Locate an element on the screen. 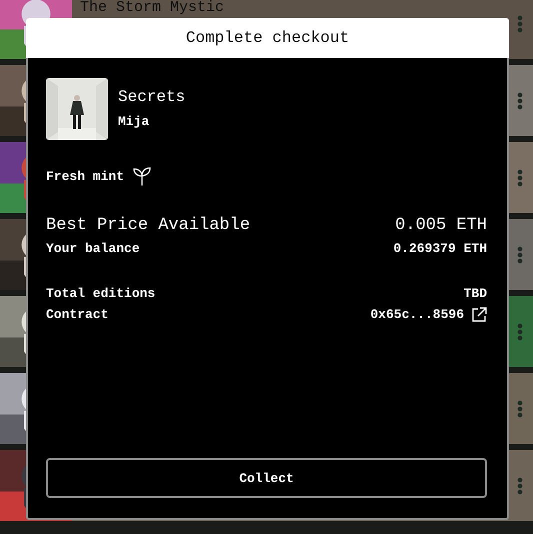 The height and width of the screenshot is (534, 533). detail-value: TBD is located at coordinates (475, 293).